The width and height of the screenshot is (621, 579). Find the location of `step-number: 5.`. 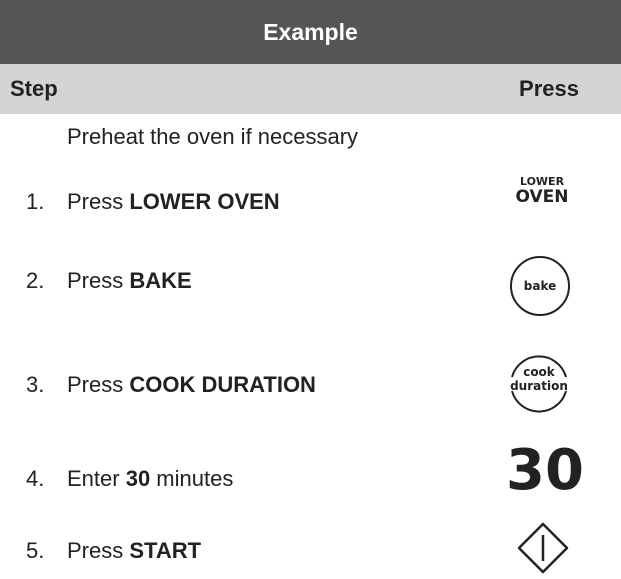

step-number: 5. is located at coordinates (35, 550).